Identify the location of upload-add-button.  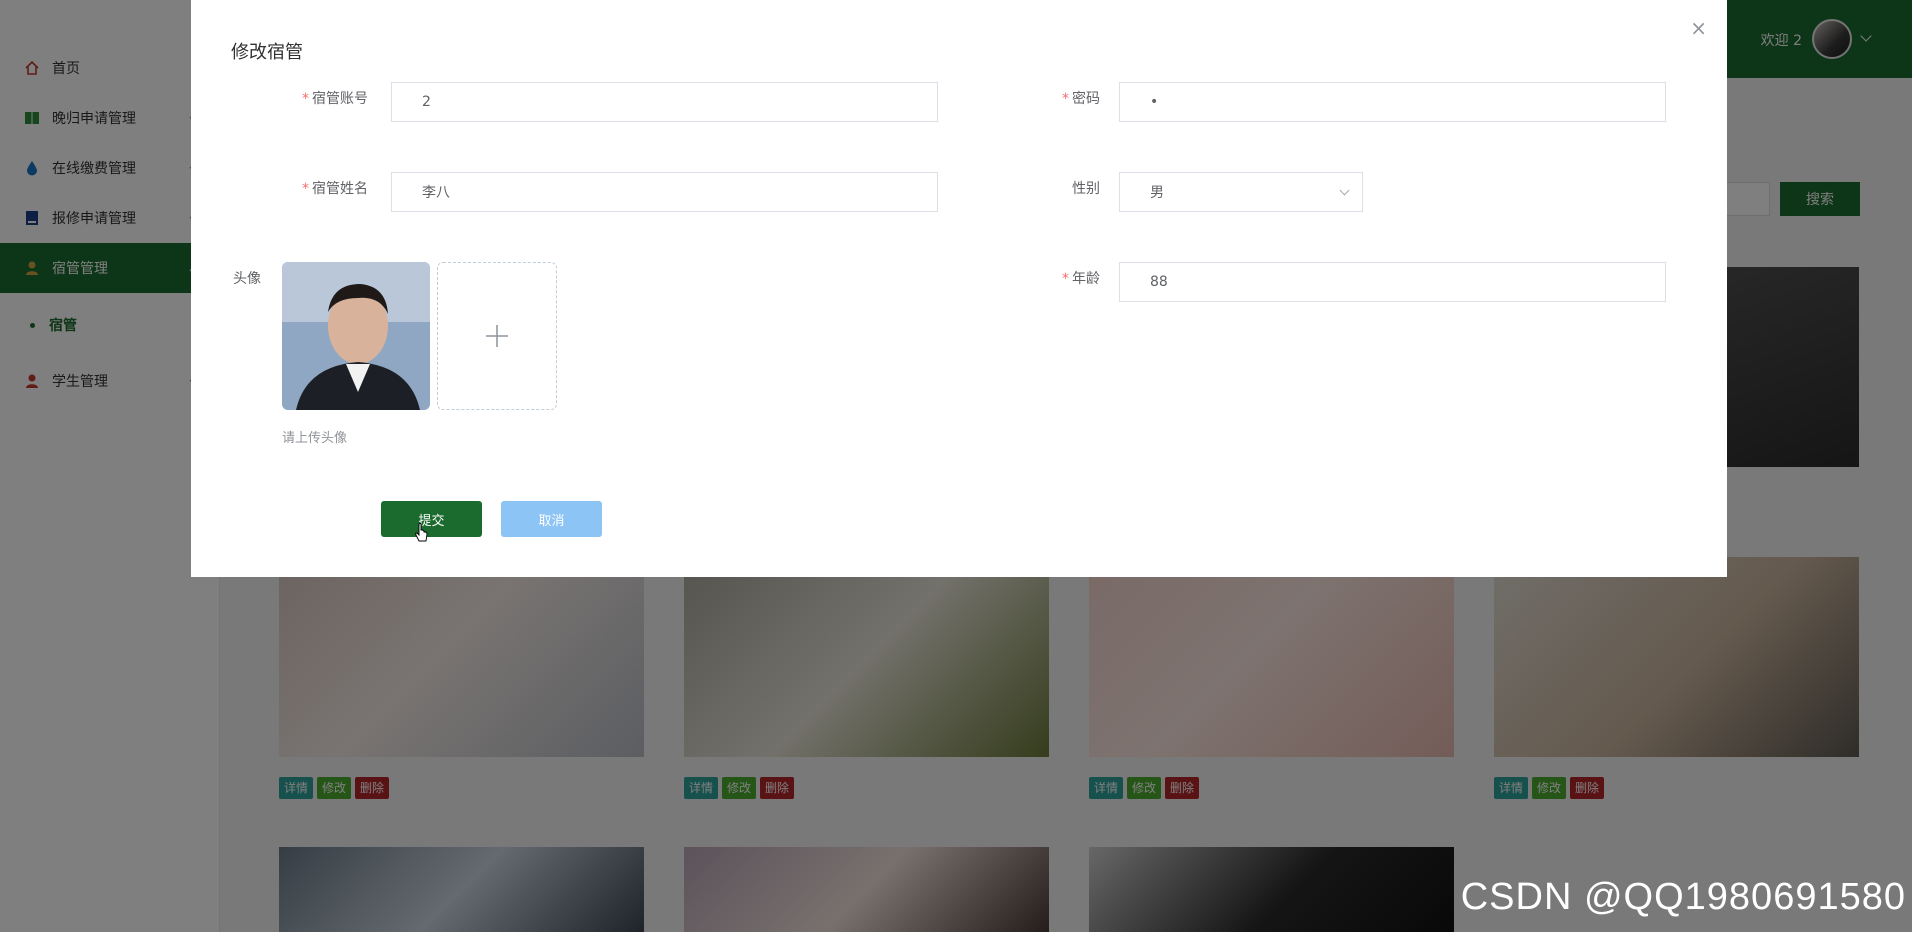
(497, 336).